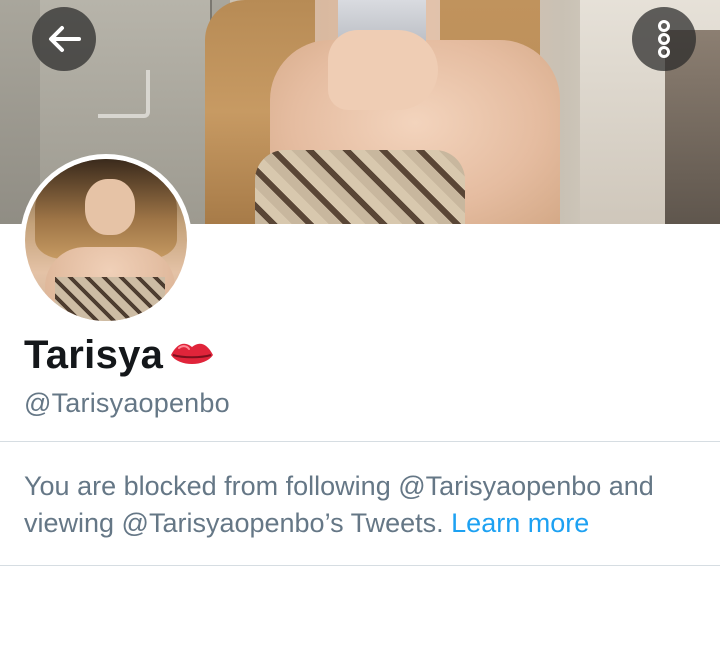 The width and height of the screenshot is (720, 662). I want to click on avatar, so click(106, 240).